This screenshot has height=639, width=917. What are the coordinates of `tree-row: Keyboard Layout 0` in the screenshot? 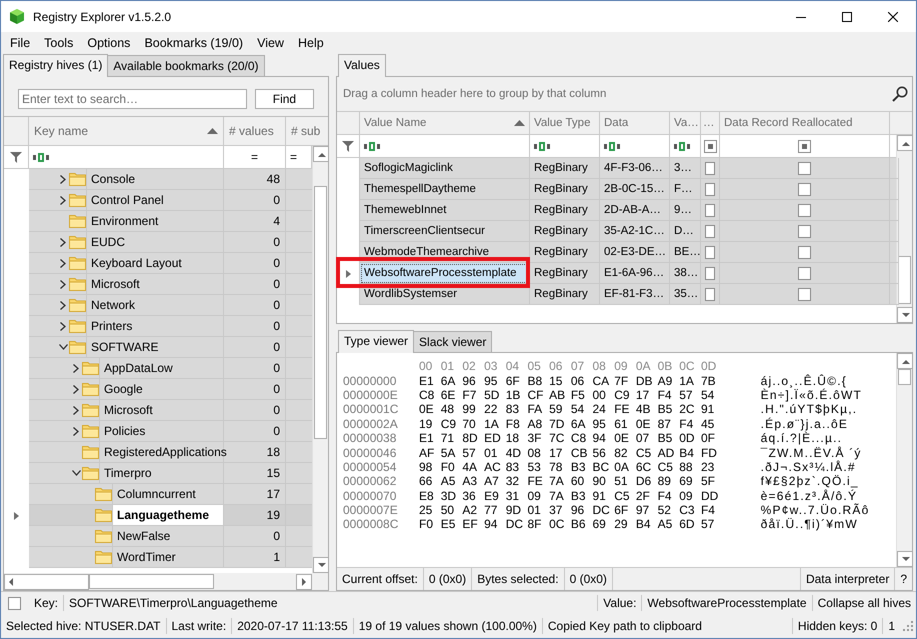 It's located at (158, 263).